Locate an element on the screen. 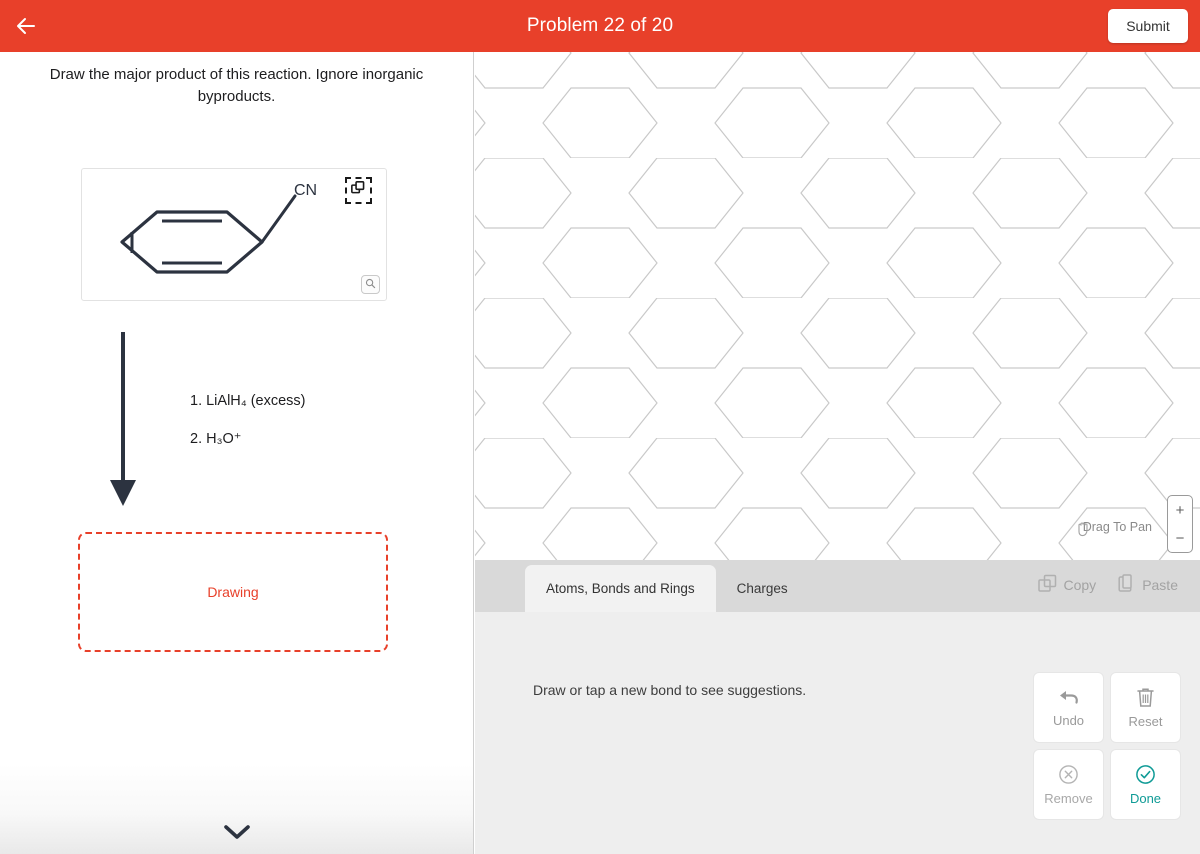  zoom-out-button: − is located at coordinates (1180, 538).